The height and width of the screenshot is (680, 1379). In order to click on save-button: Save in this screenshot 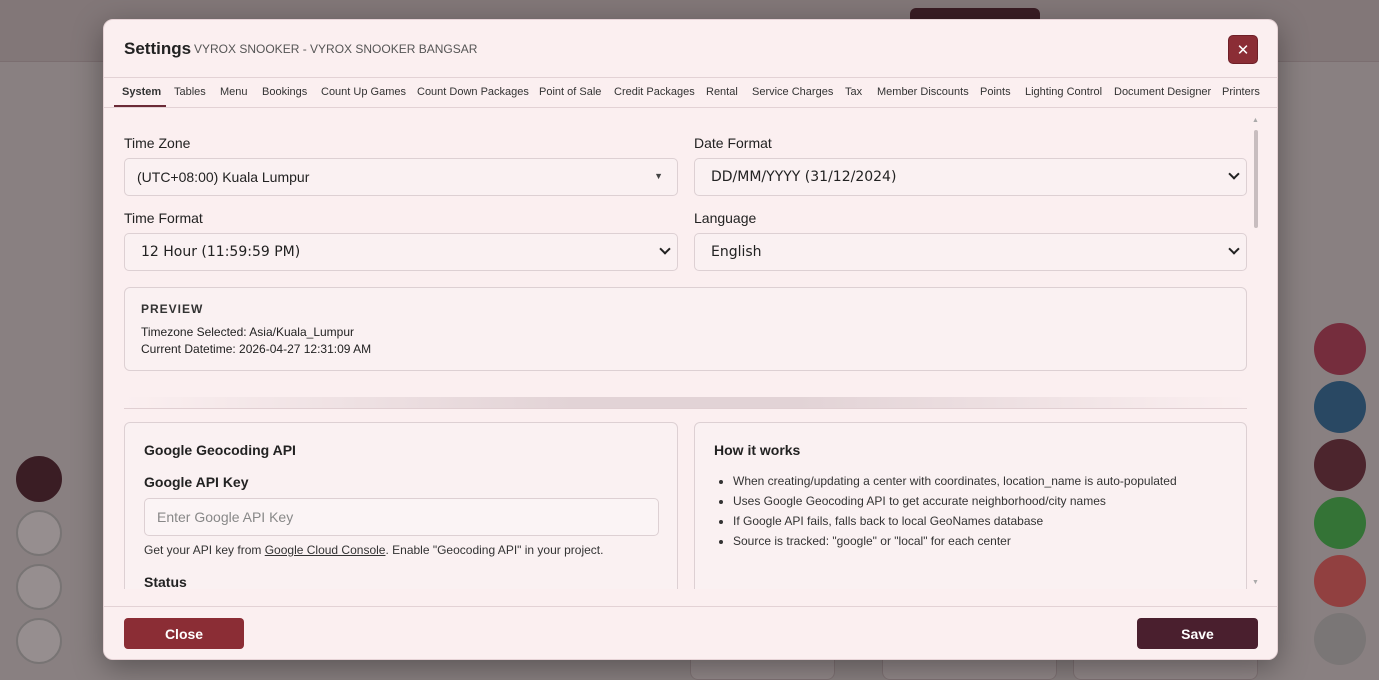, I will do `click(1197, 633)`.